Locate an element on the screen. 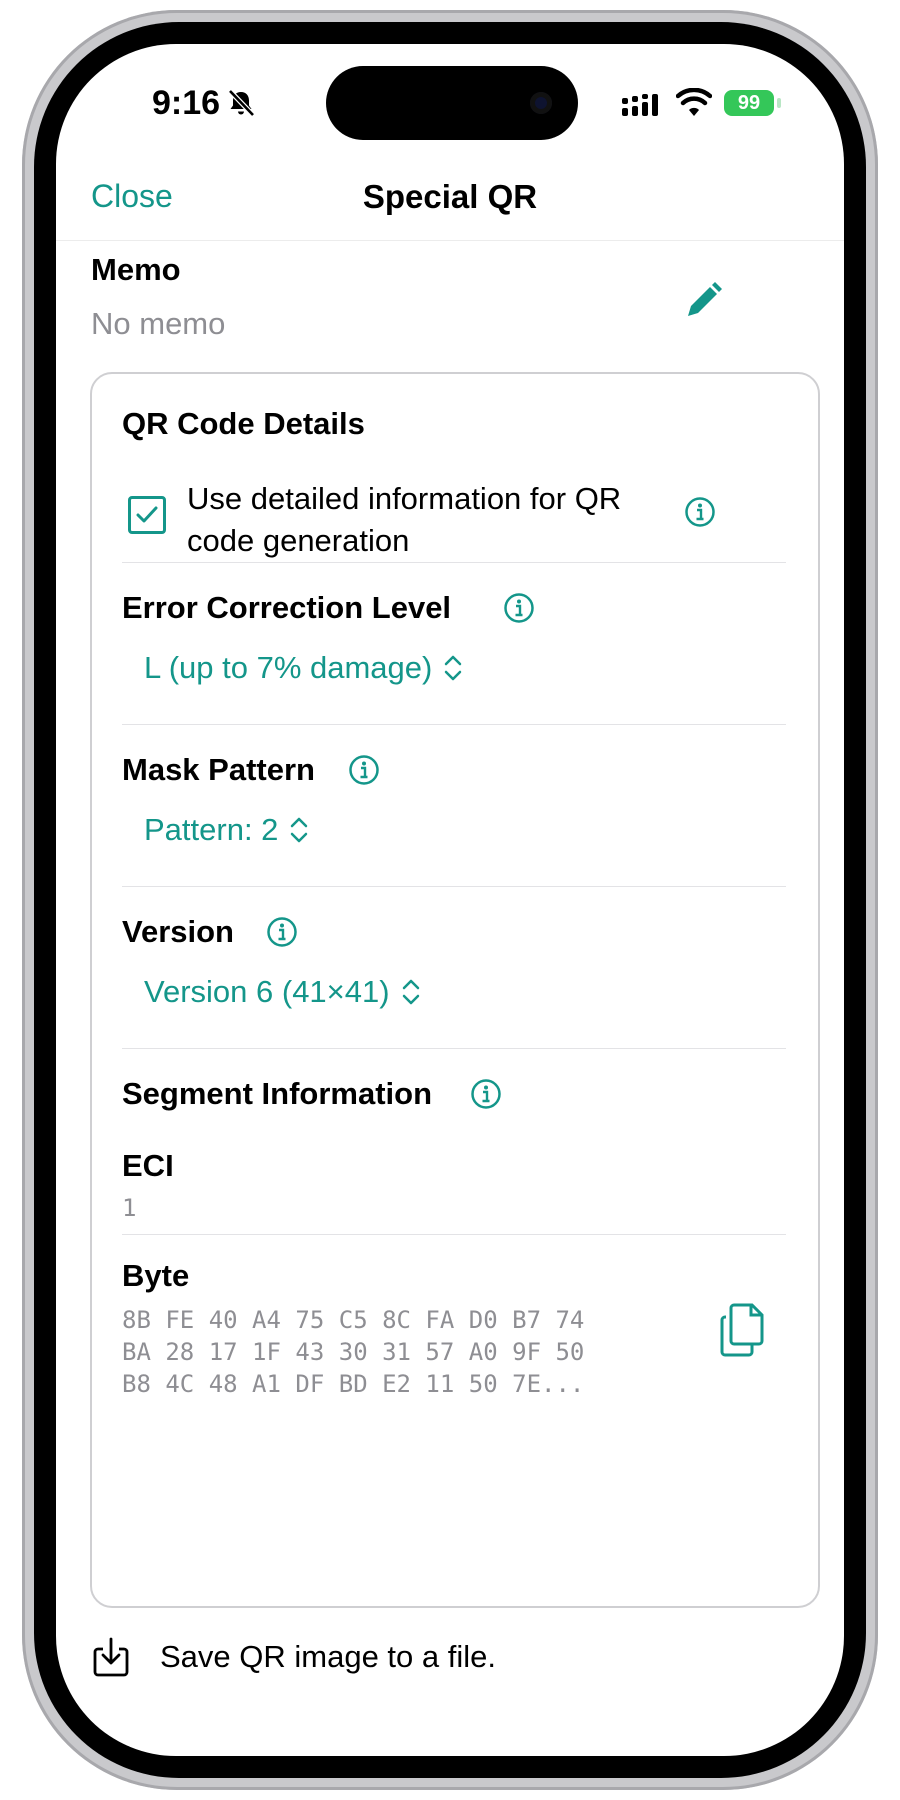  cellular-signal-icon is located at coordinates (640, 105).